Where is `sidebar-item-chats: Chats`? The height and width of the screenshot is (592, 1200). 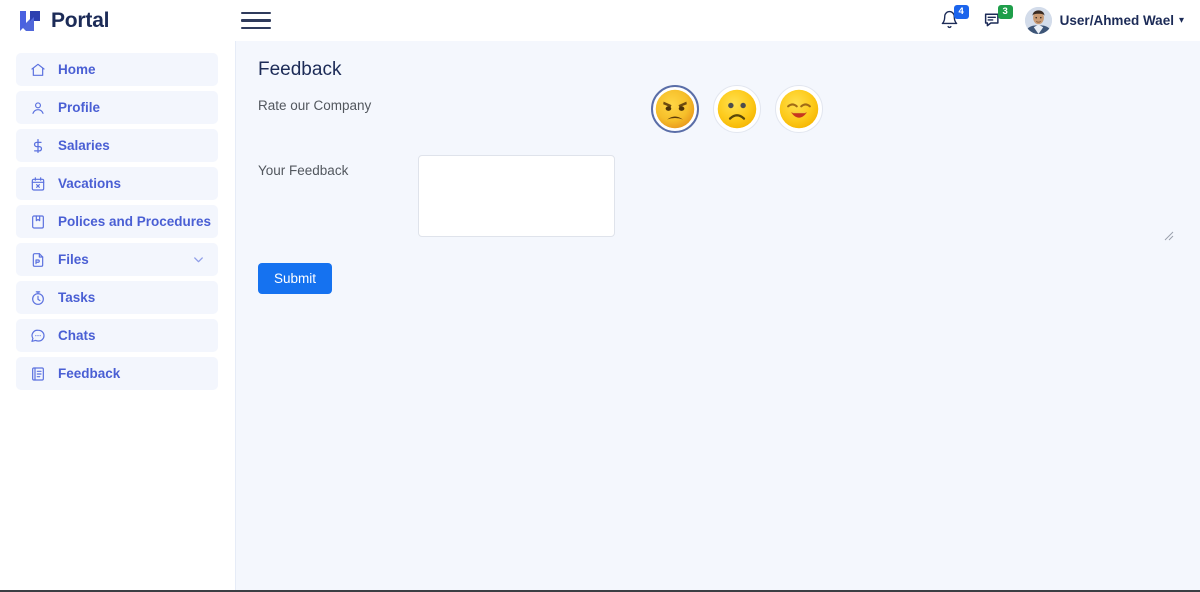
sidebar-item-chats: Chats is located at coordinates (117, 335).